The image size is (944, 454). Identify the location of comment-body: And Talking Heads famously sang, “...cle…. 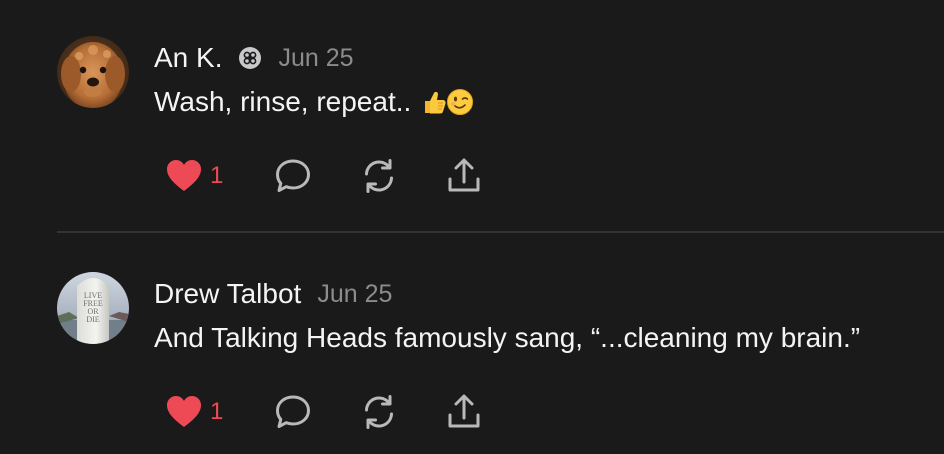
(507, 338).